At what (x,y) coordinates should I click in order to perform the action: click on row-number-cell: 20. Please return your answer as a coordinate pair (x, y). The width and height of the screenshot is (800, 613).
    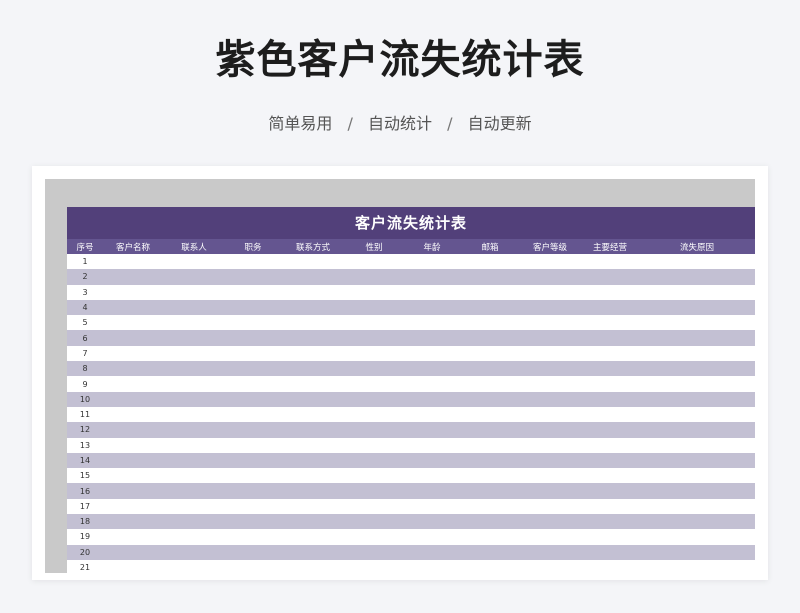
    Looking at the image, I should click on (85, 552).